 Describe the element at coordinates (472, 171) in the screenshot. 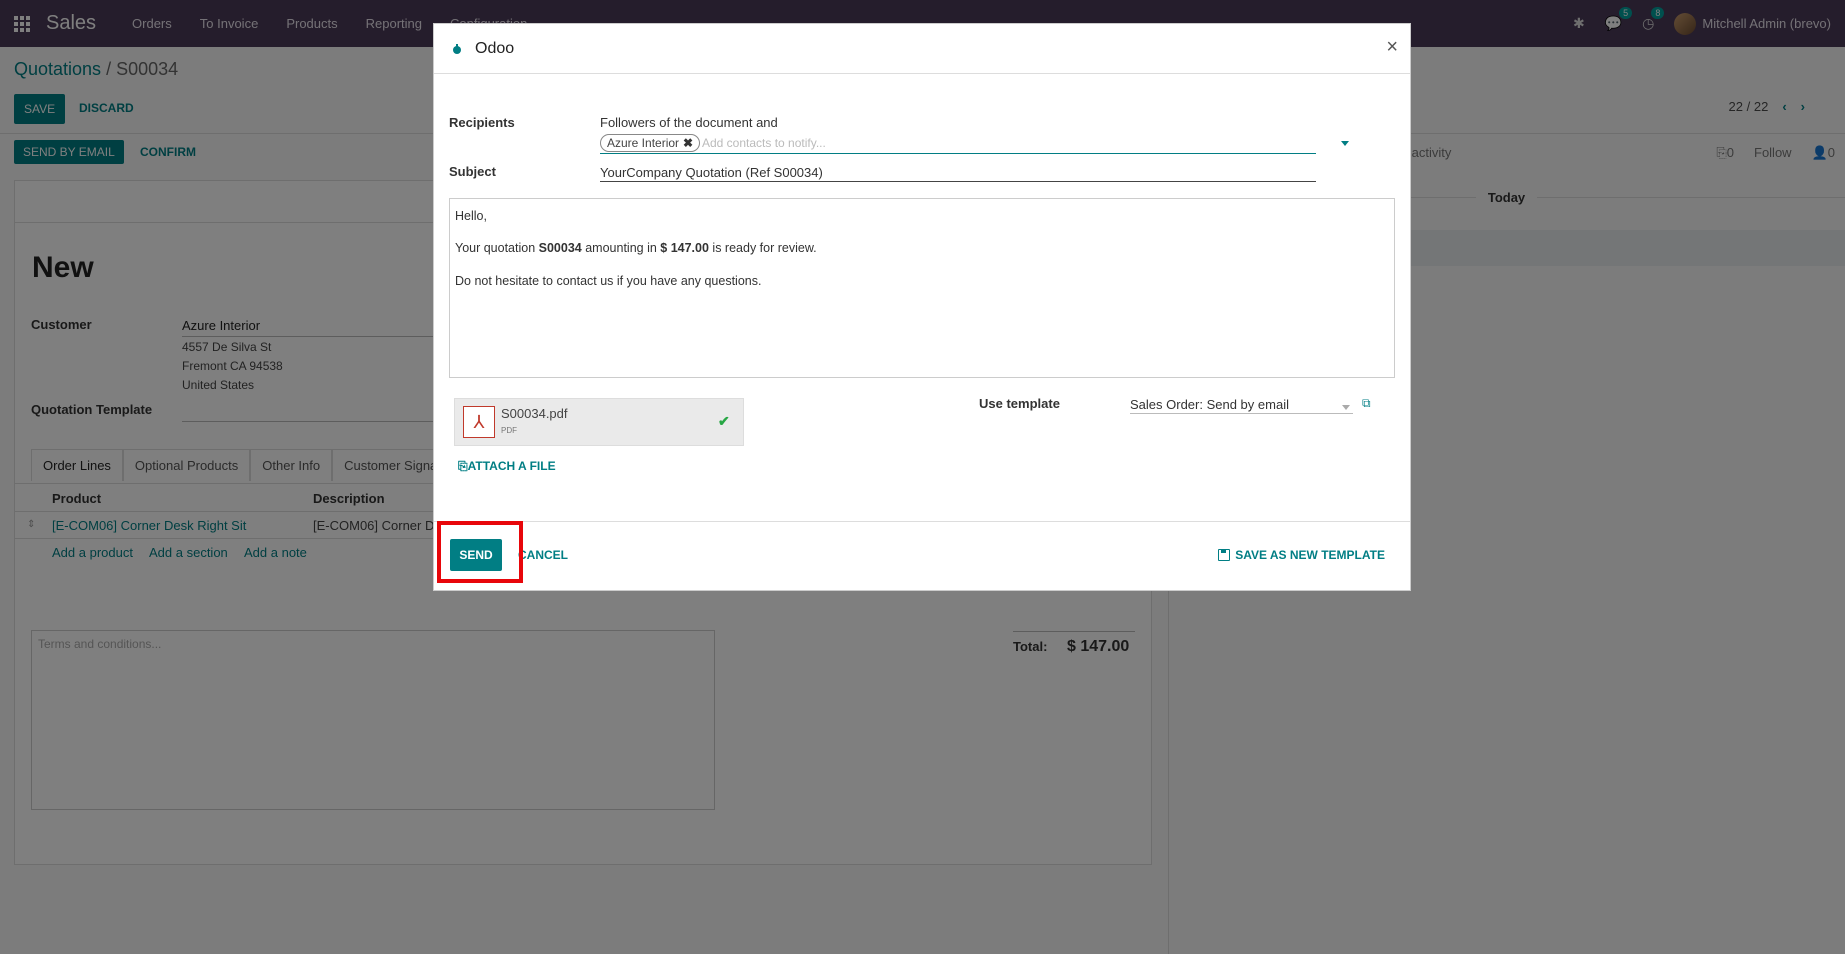

I see `subject-label: Subject` at that location.